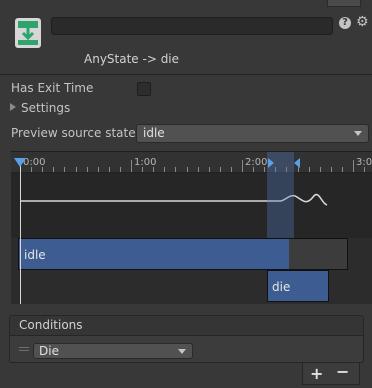  What do you see at coordinates (174, 199) in the screenshot?
I see `weight-curve` at bounding box center [174, 199].